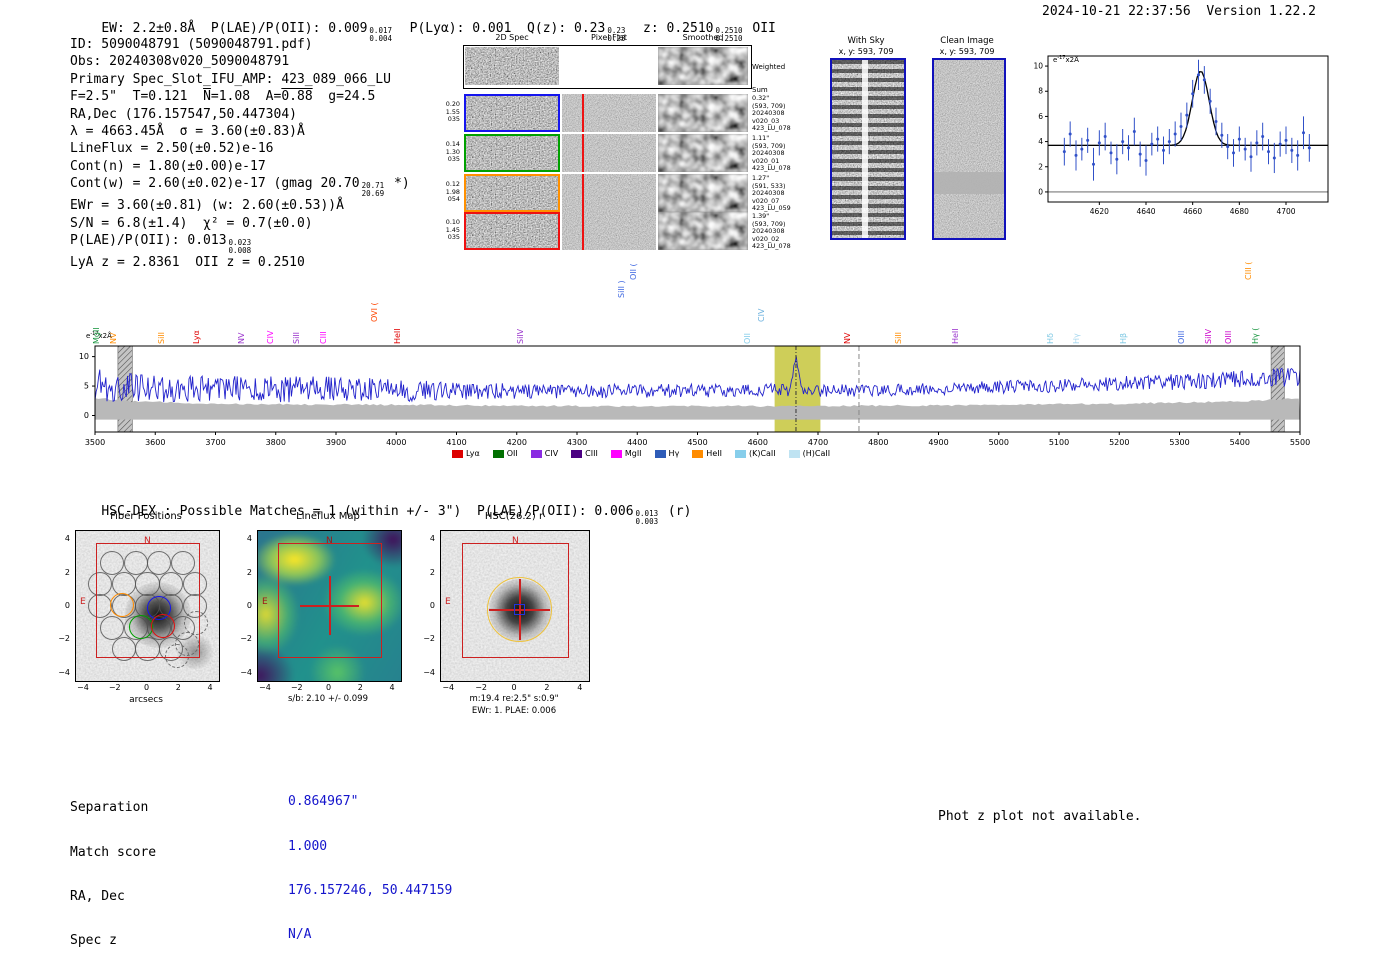  I want to click on legend-label: Hγ, so click(674, 453).